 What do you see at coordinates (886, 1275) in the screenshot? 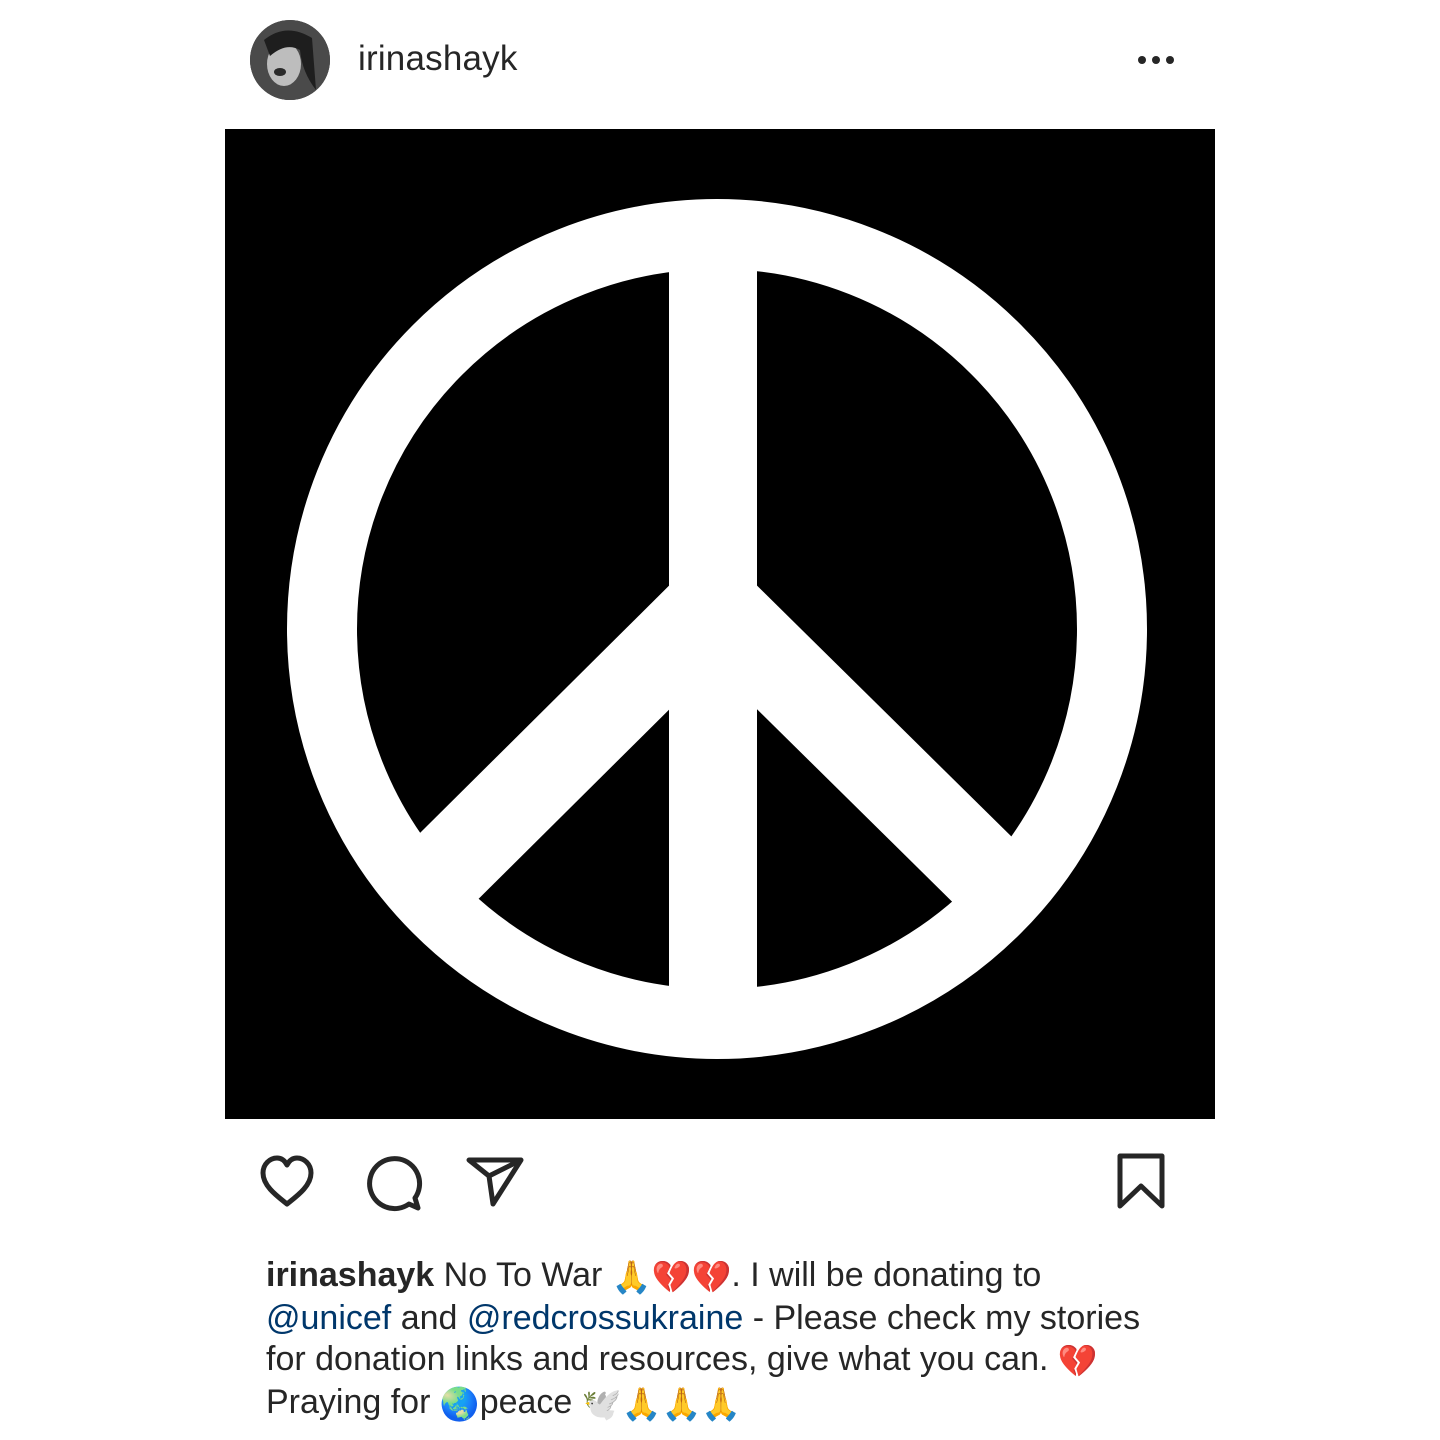
I see `caption-text: . I will be donating to` at bounding box center [886, 1275].